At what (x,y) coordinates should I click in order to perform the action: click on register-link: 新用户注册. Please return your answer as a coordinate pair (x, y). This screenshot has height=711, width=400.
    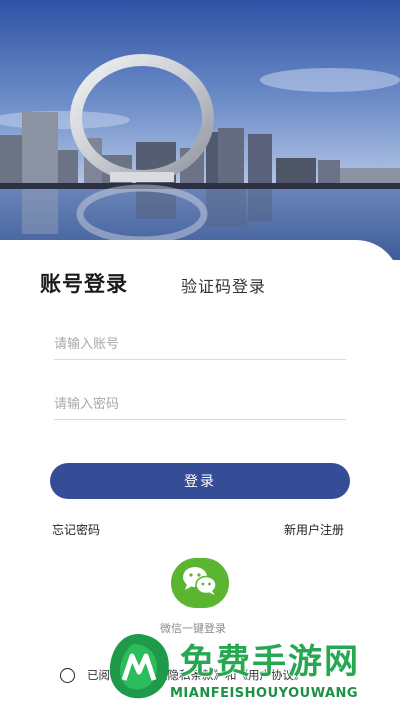
    Looking at the image, I should click on (314, 529).